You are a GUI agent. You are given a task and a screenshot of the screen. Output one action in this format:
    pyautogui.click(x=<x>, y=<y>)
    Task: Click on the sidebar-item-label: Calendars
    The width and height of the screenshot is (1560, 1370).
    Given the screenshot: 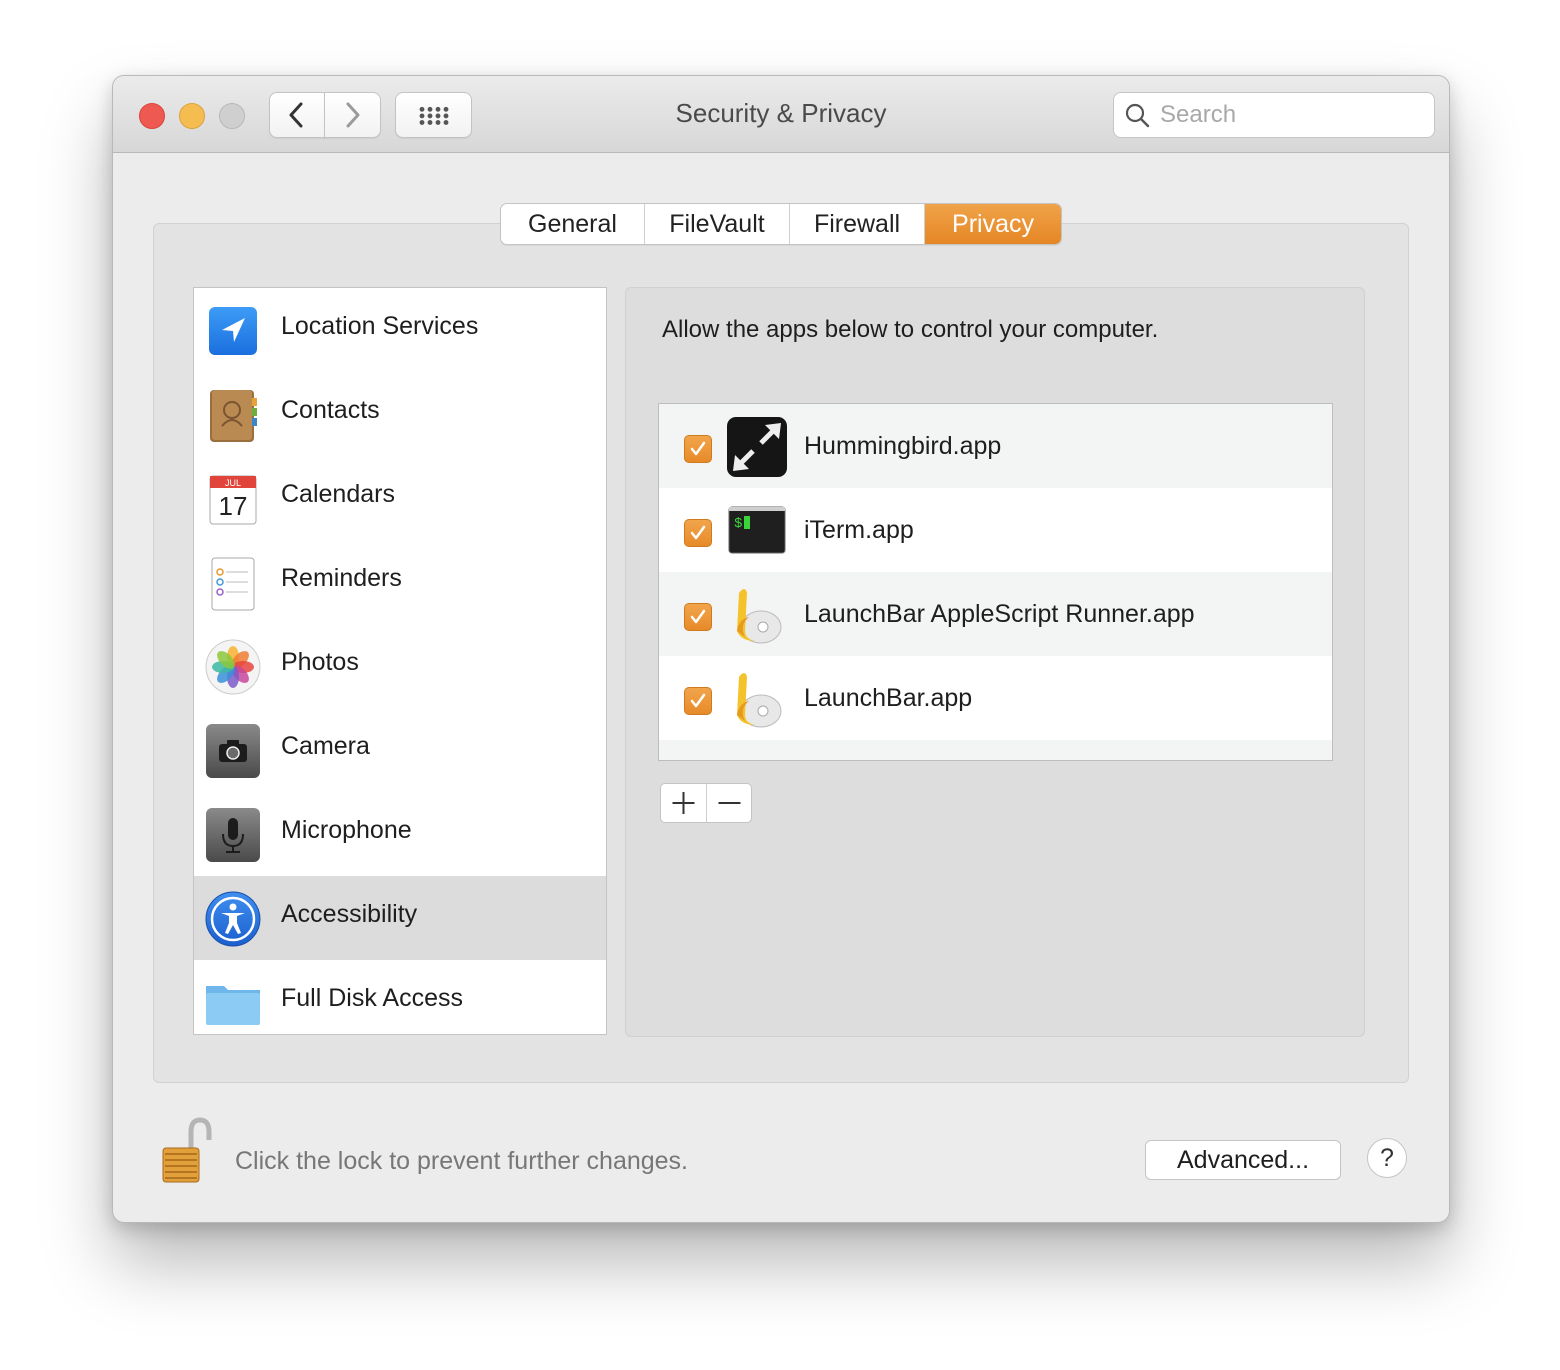 What is the action you would take?
    pyautogui.click(x=338, y=494)
    